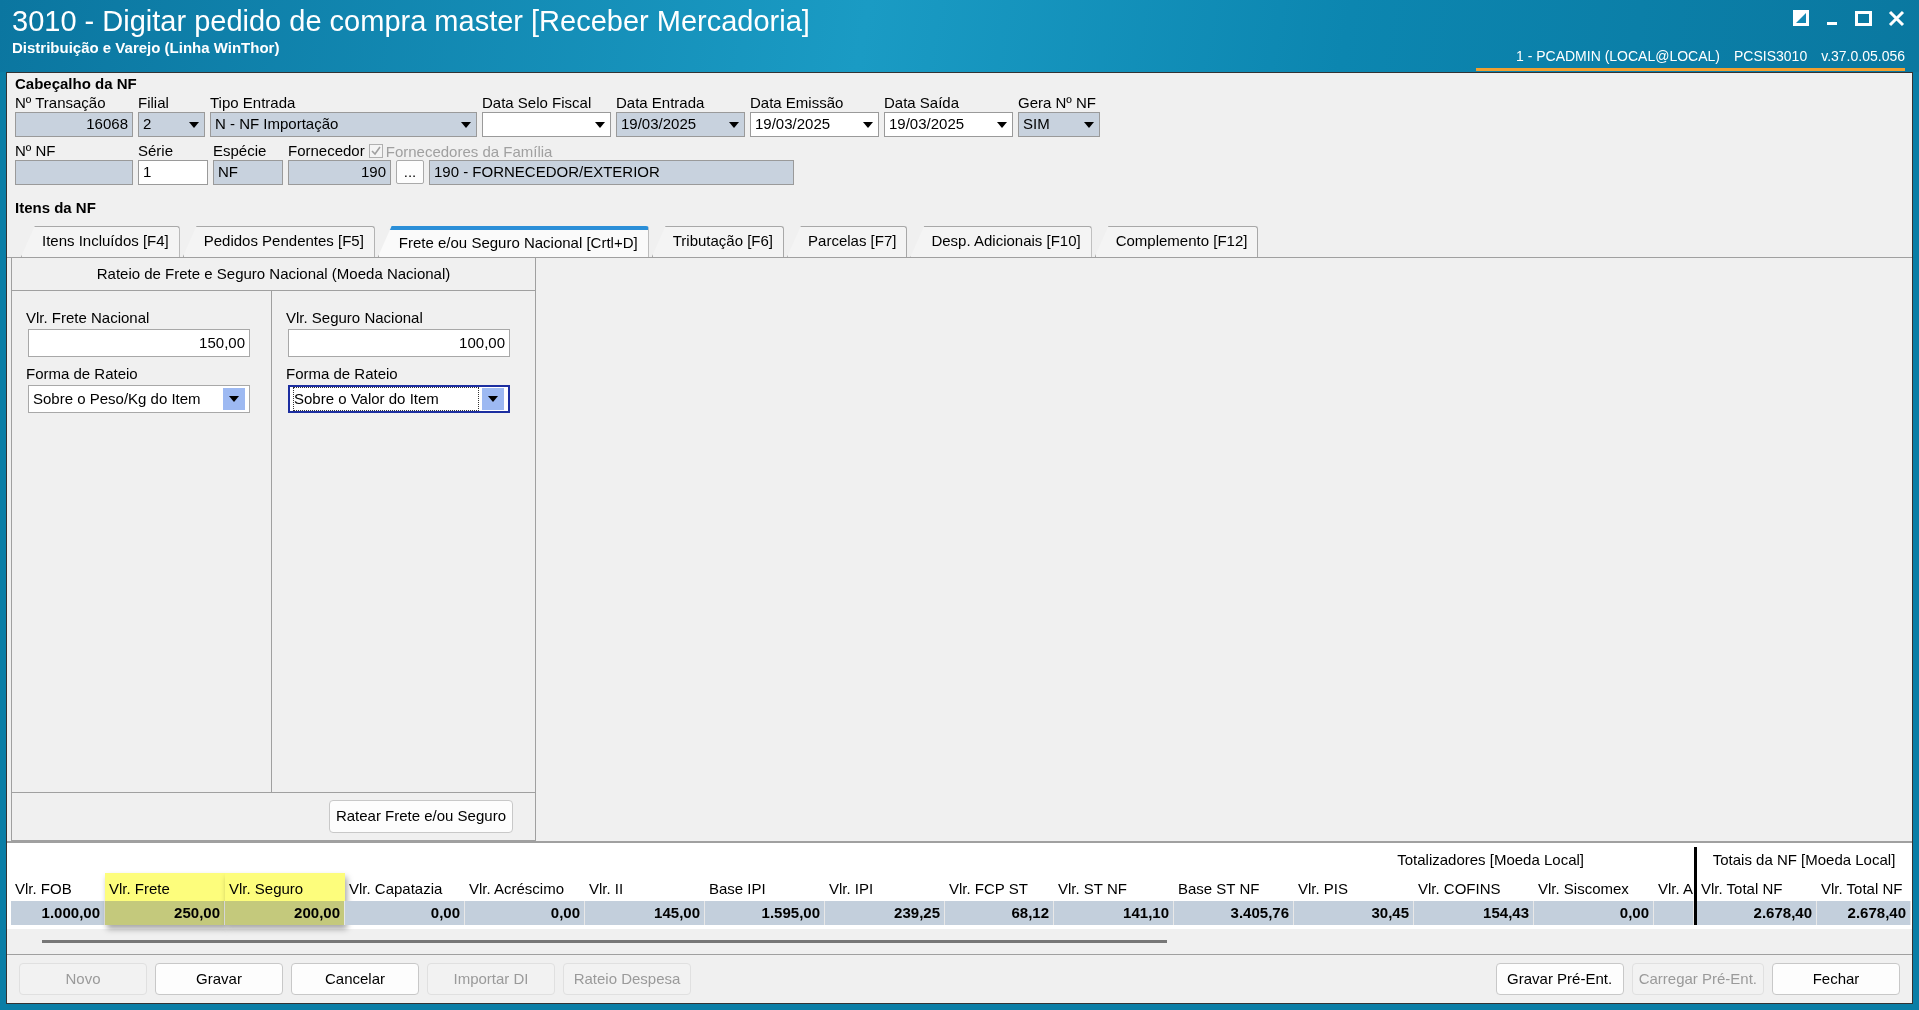 The width and height of the screenshot is (1919, 1010). Describe the element at coordinates (999, 913) in the screenshot. I see `table-cell: 68,12` at that location.